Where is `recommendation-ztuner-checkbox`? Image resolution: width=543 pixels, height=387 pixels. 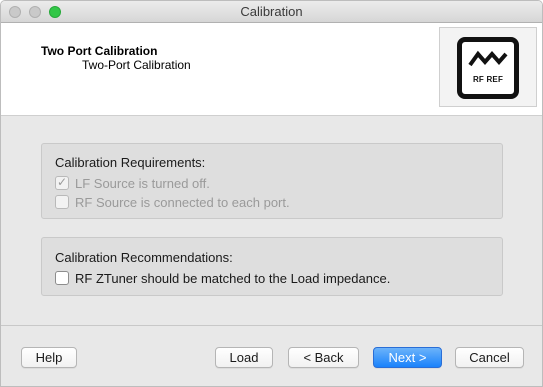
recommendation-ztuner-checkbox is located at coordinates (62, 278).